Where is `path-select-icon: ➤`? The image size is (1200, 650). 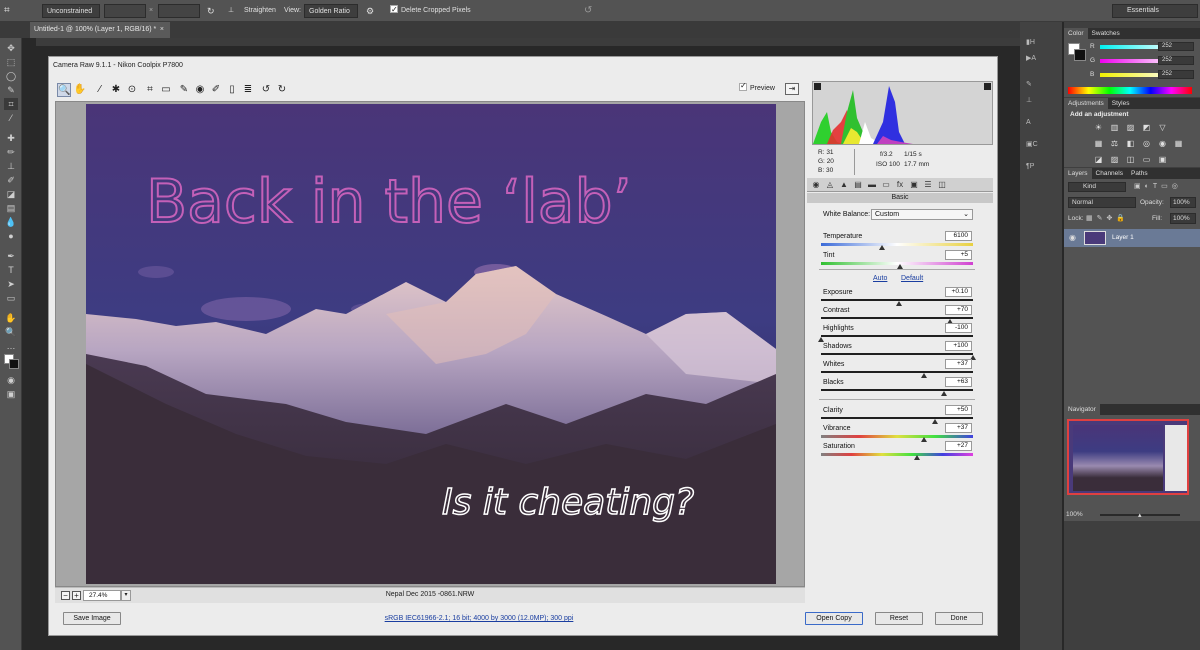
path-select-icon: ➤ is located at coordinates (11, 284).